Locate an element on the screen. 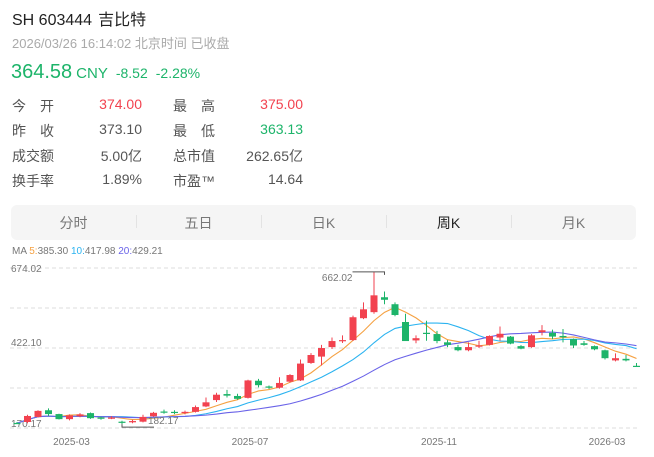 The height and width of the screenshot is (457, 654). x-axis-label: 2025-11 is located at coordinates (439, 442).